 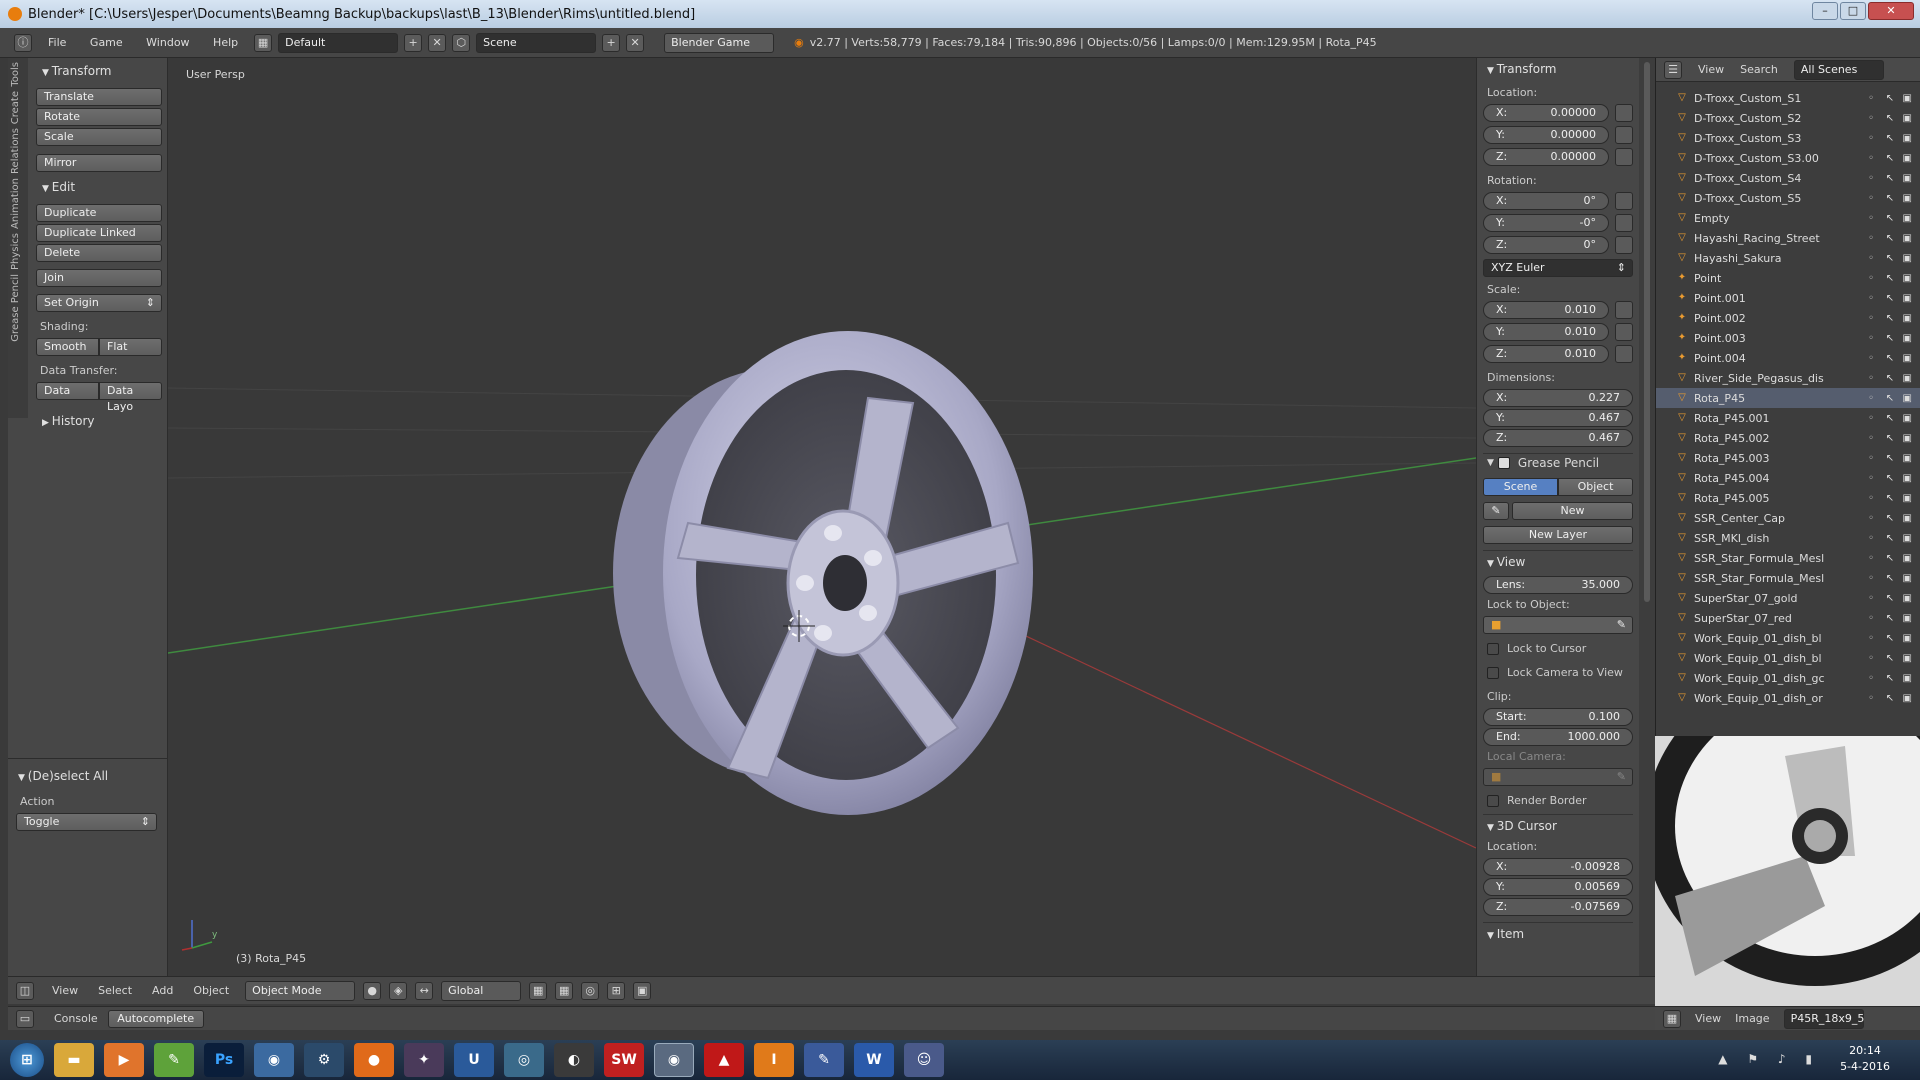 I want to click on transform-props-header: Transform, so click(x=1558, y=69).